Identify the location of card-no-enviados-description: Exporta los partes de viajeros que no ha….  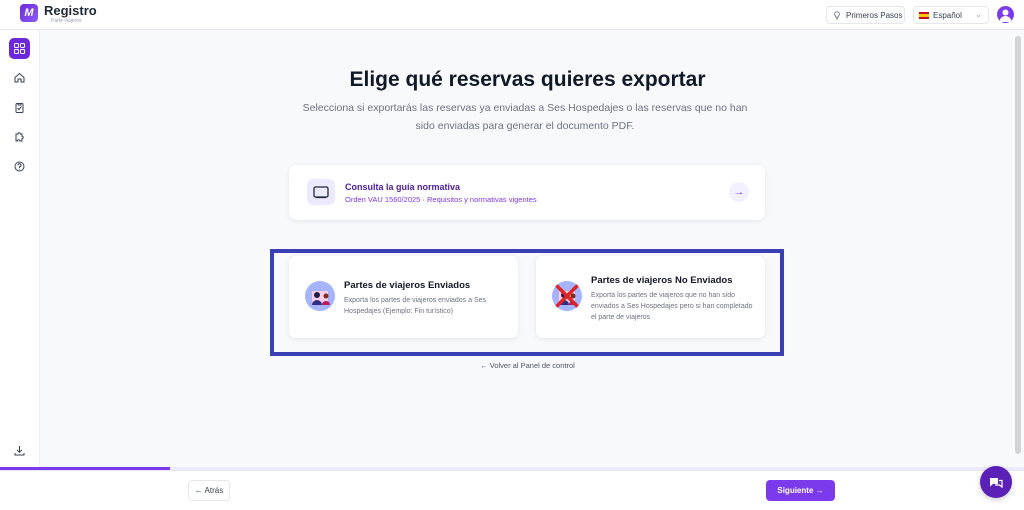
(672, 306).